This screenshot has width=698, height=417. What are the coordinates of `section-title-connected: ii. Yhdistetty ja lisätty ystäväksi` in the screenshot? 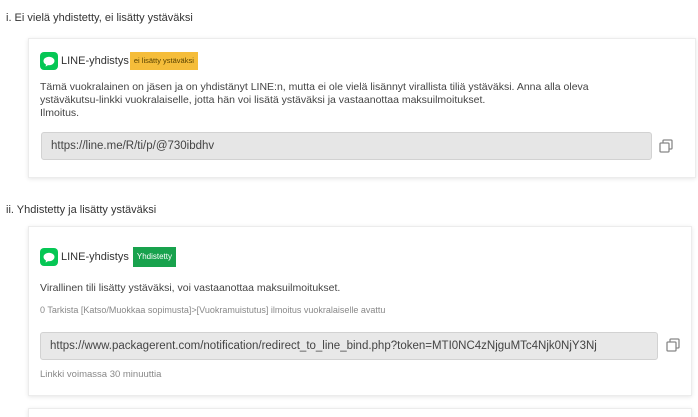 It's located at (81, 210).